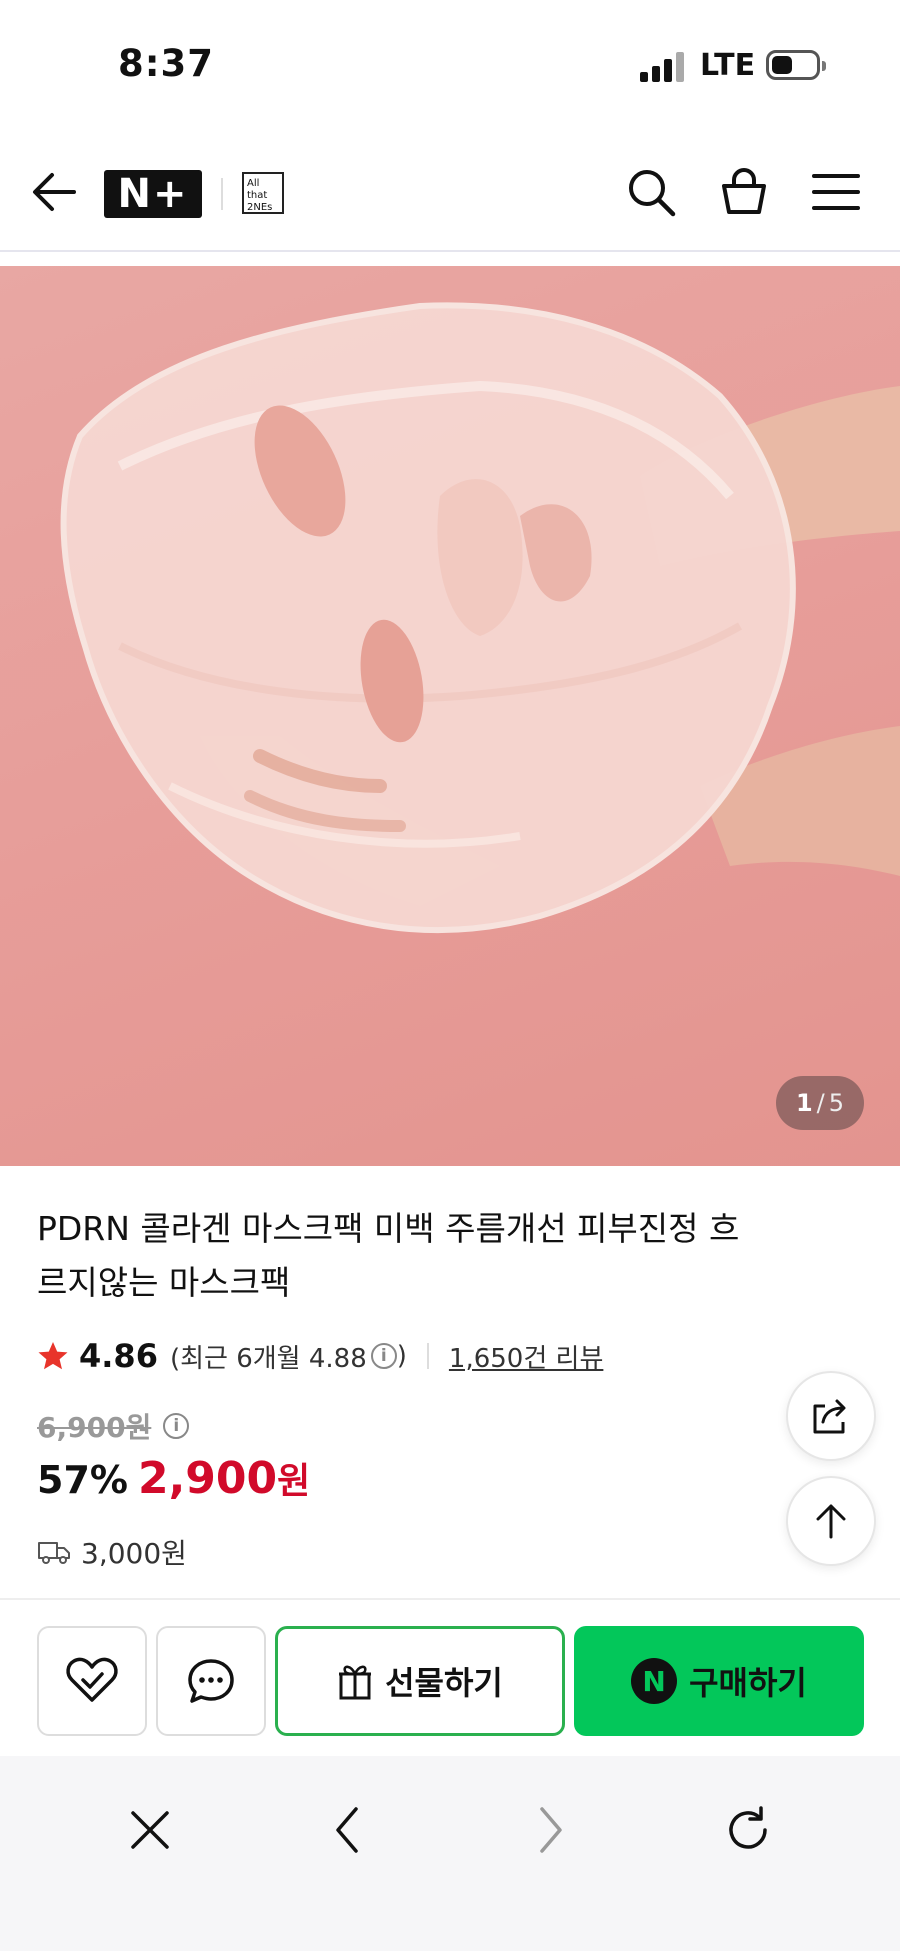 Image resolution: width=900 pixels, height=1951 pixels. What do you see at coordinates (748, 1683) in the screenshot?
I see `buy-button-label: 구매하기` at bounding box center [748, 1683].